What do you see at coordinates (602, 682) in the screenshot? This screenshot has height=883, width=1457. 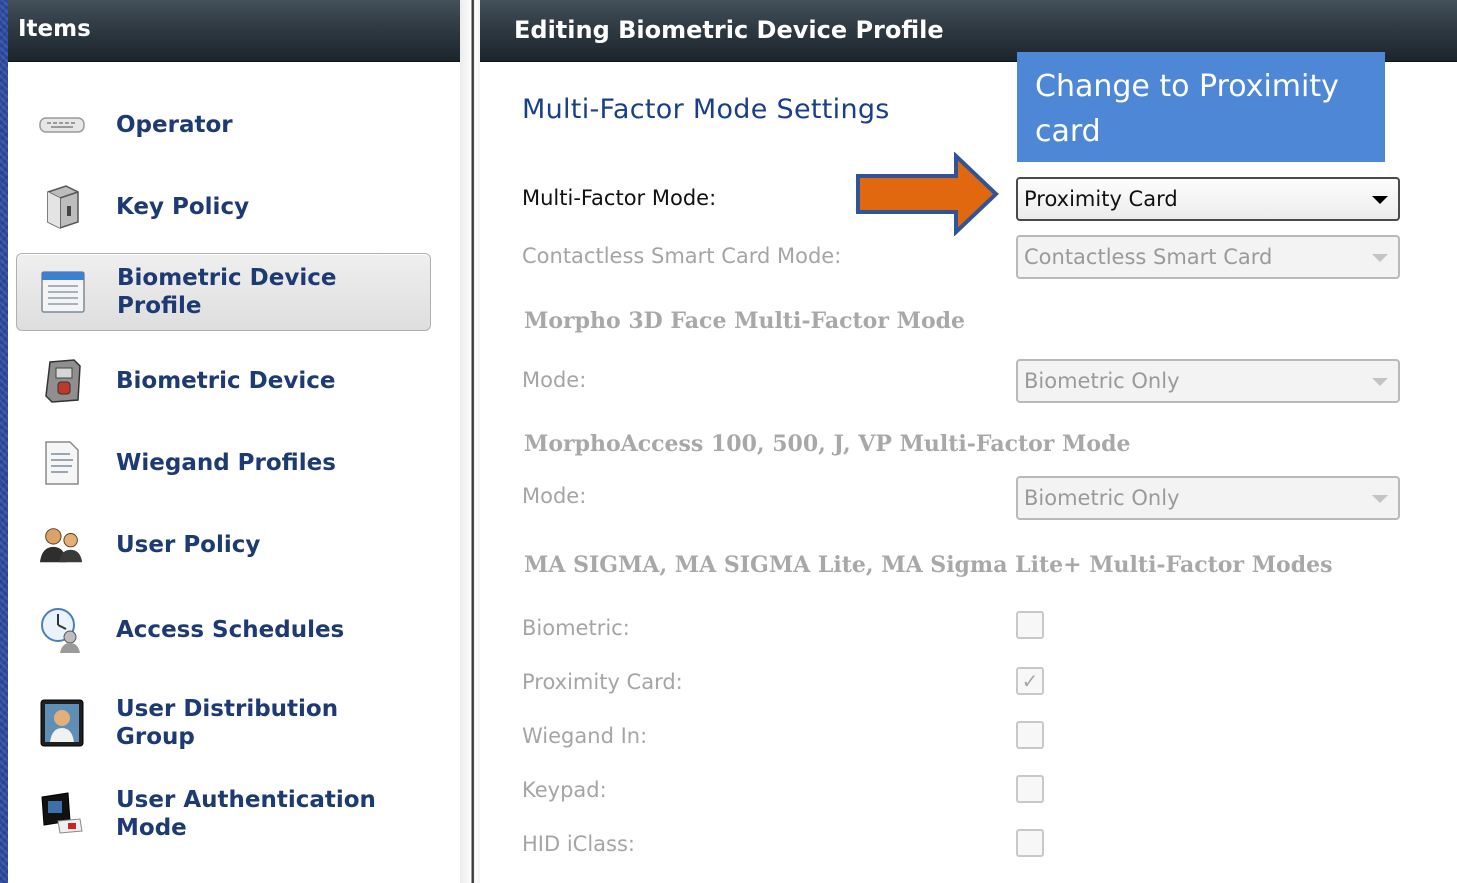 I see `proximity-card-checkbox-label: Proximity Card:` at bounding box center [602, 682].